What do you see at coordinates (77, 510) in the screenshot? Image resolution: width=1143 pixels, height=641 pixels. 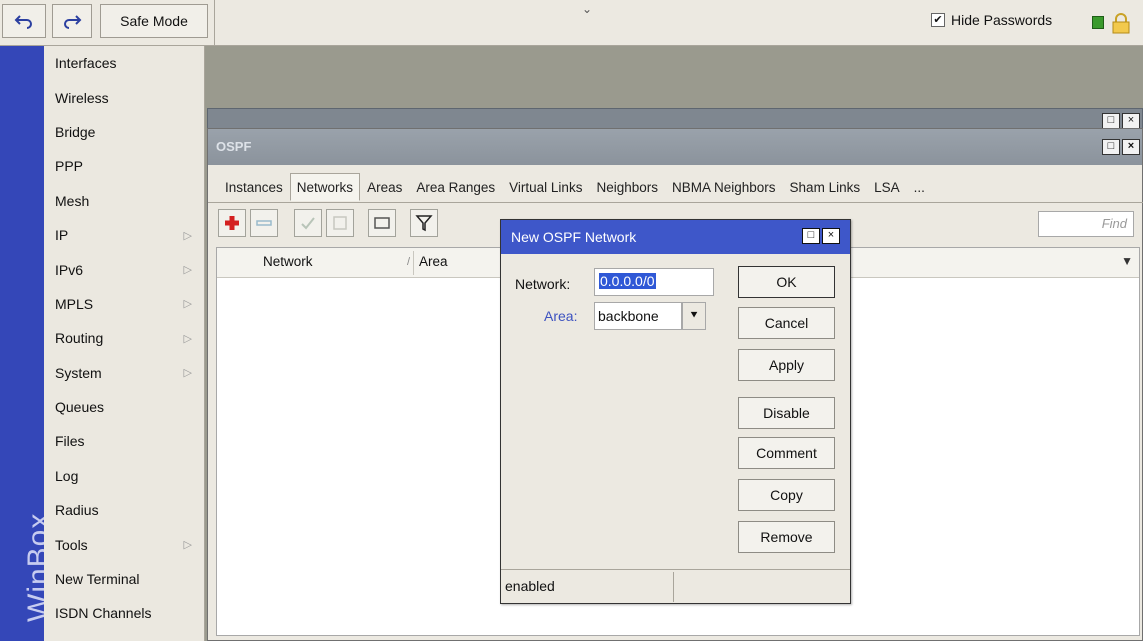 I see `menu-item-label: Radius` at bounding box center [77, 510].